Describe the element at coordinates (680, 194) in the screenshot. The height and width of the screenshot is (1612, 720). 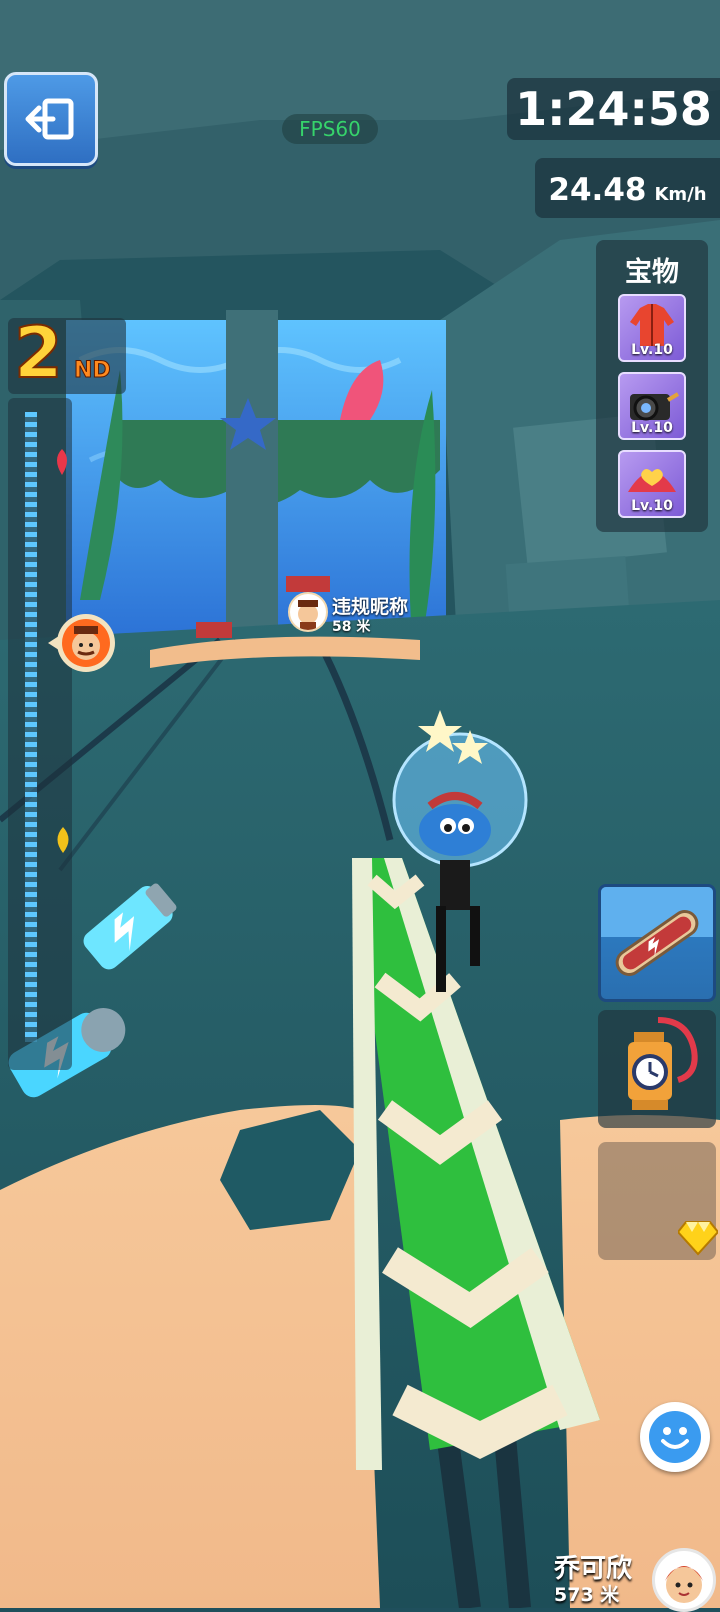
I see `speed-unit: Km/h` at that location.